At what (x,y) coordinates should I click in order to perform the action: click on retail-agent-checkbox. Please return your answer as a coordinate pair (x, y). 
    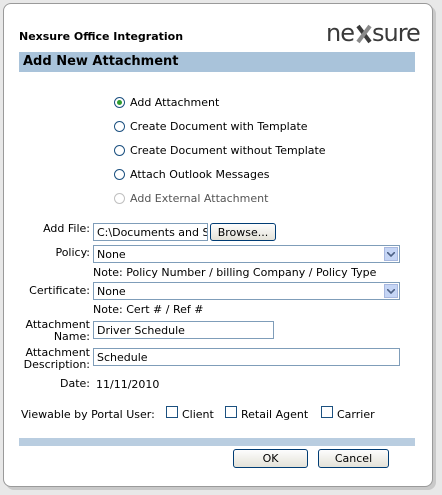
    Looking at the image, I should click on (231, 412).